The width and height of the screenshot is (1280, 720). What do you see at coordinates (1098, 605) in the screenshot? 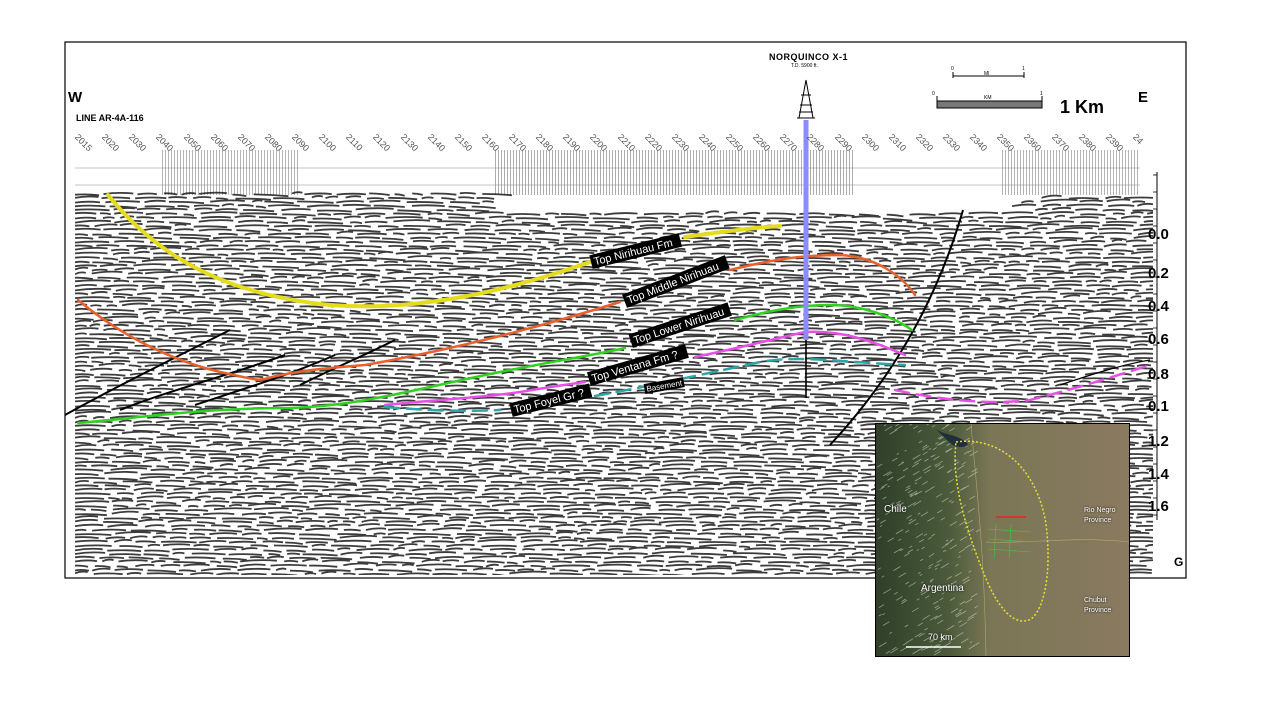
I see `inset-label-chubut: Chubut Province` at bounding box center [1098, 605].